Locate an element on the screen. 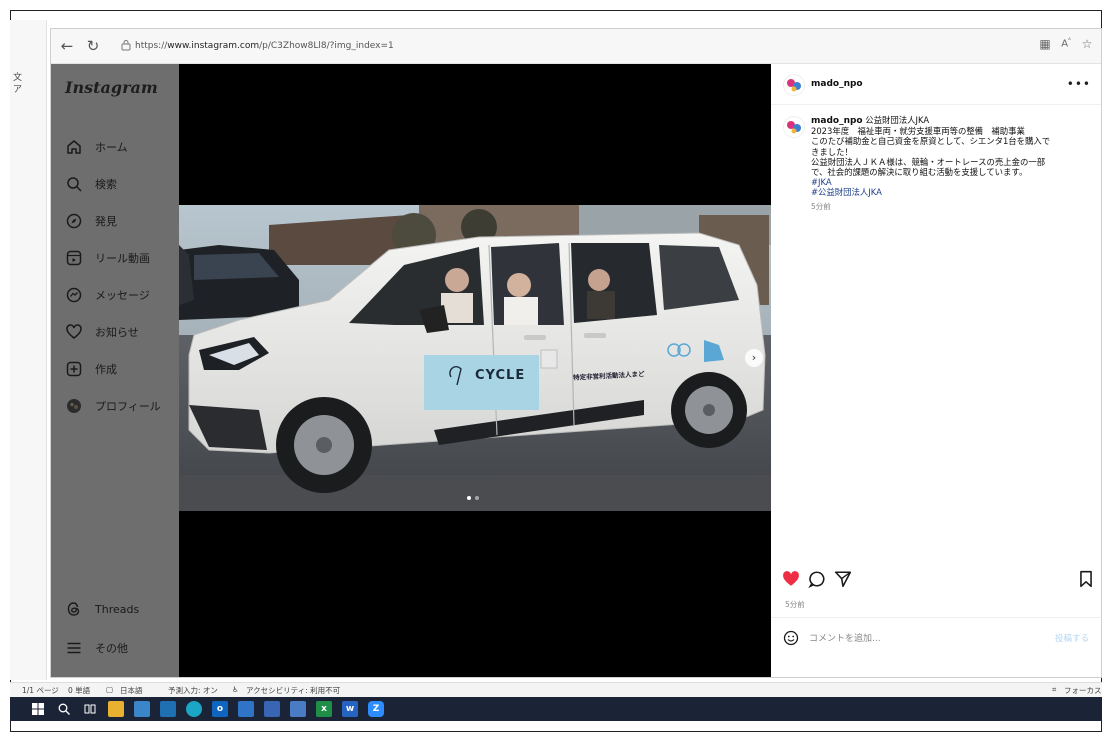 The width and height of the screenshot is (1110, 744). sidebar-item-threads: Threads is located at coordinates (102, 609).